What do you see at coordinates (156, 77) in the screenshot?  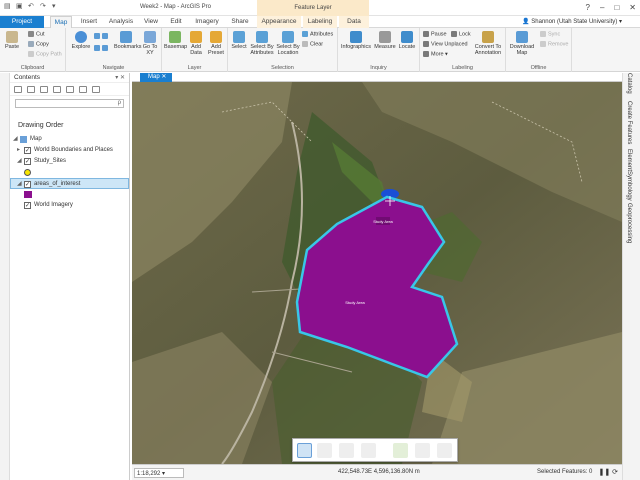 I see `tab-map-view: Map ✕` at bounding box center [156, 77].